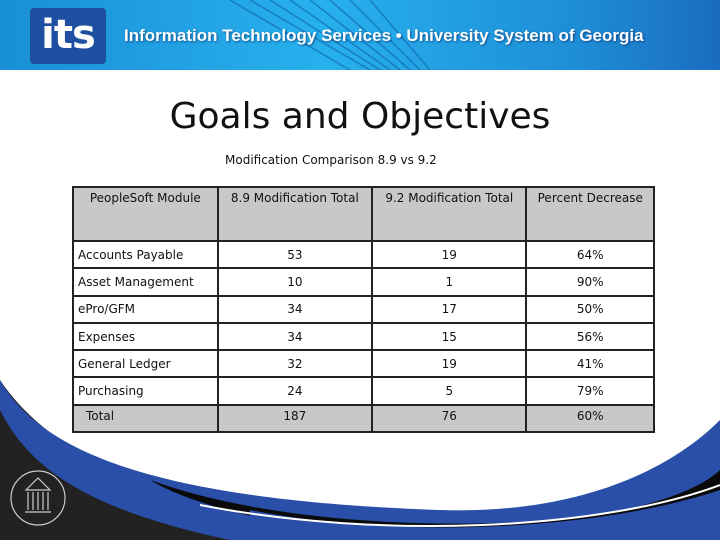 This screenshot has width=720, height=540. What do you see at coordinates (590, 309) in the screenshot?
I see `table-cell: 50%` at bounding box center [590, 309].